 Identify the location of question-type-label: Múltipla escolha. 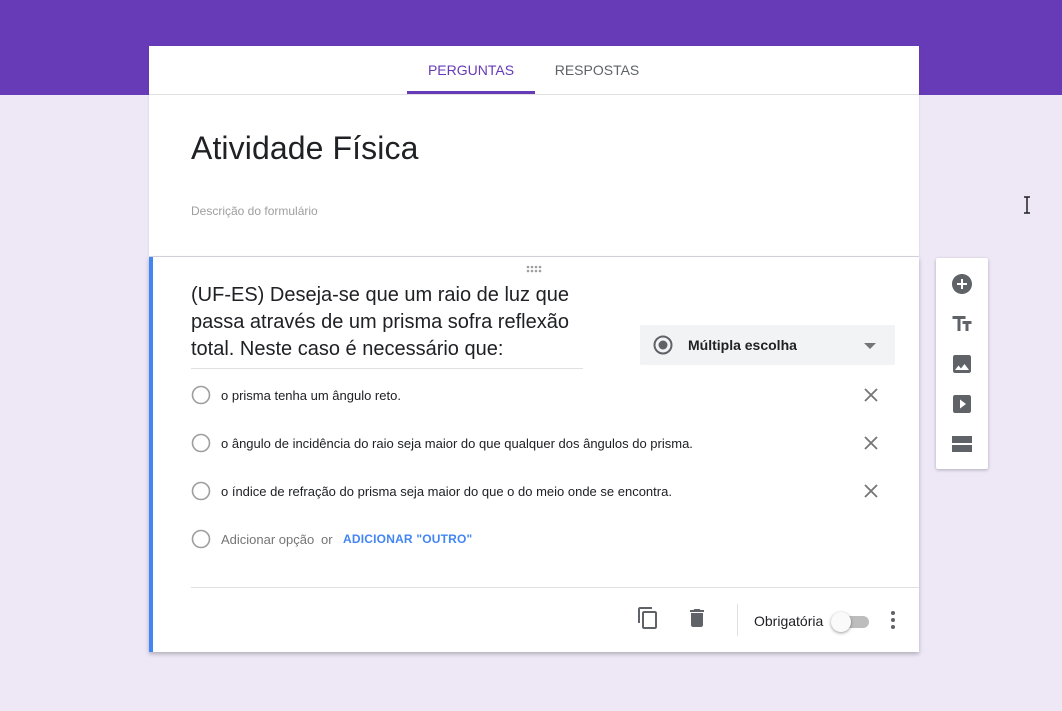
(742, 345).